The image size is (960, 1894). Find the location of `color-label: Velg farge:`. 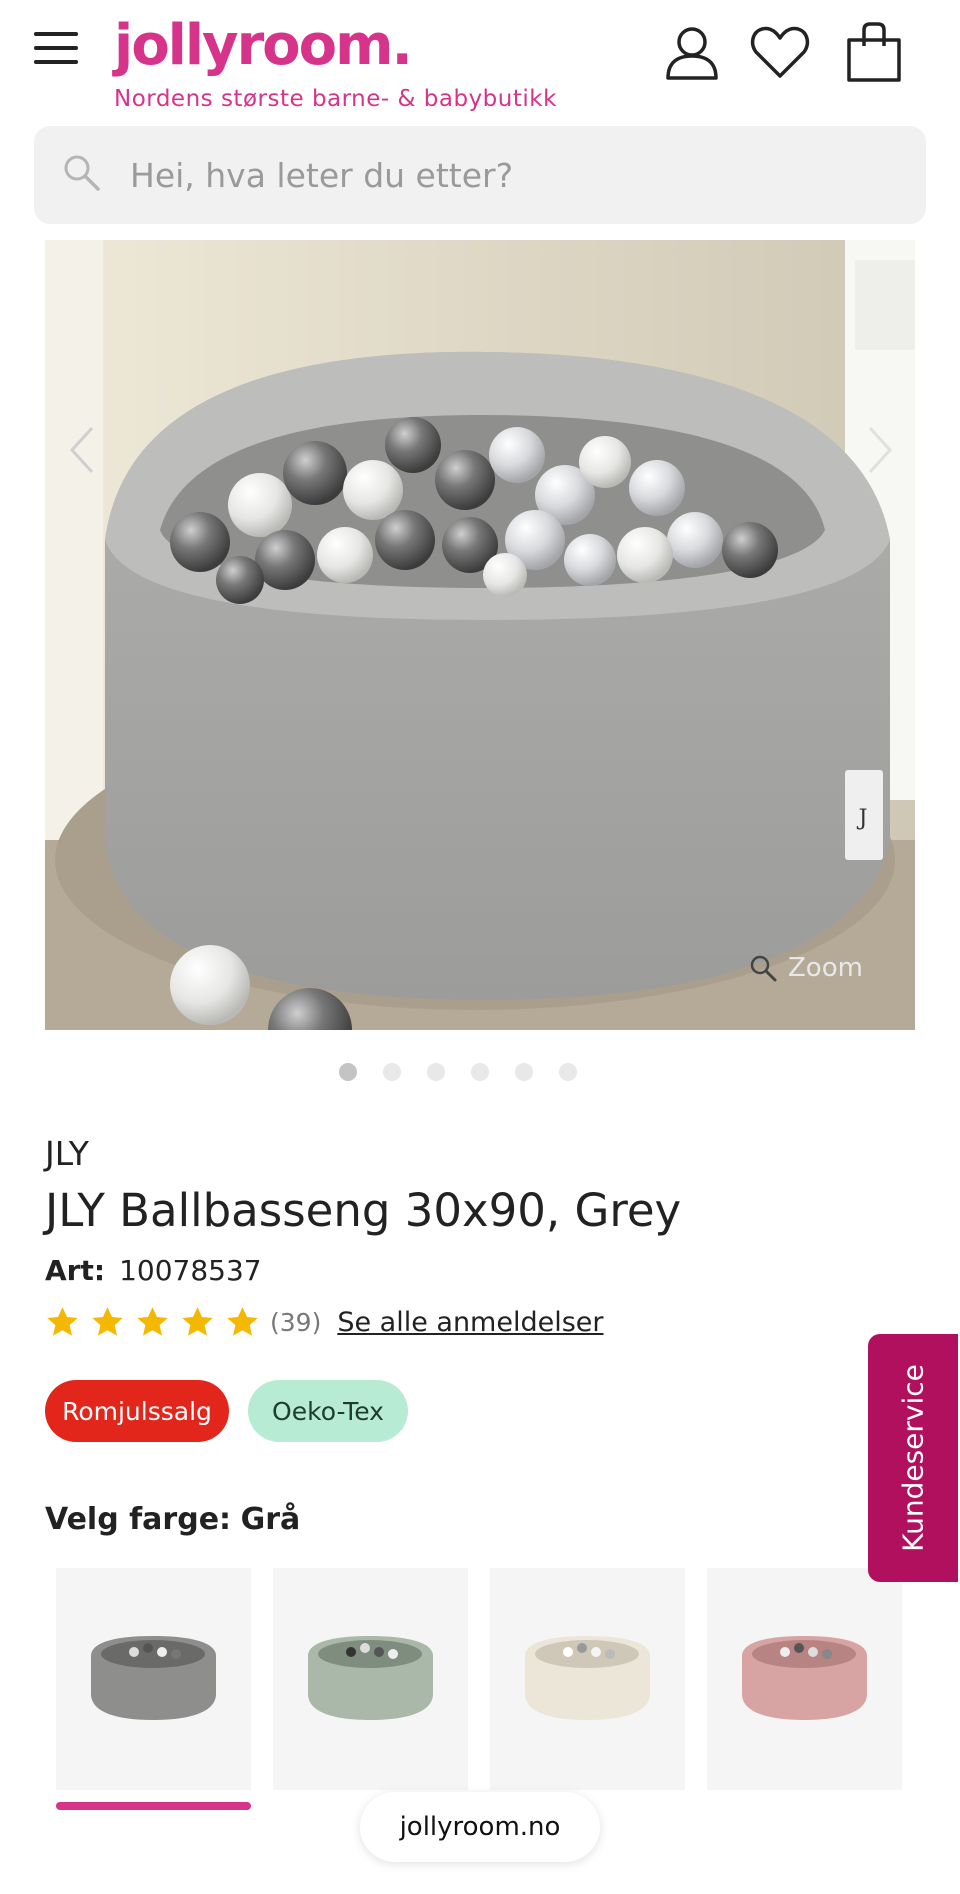

color-label: Velg farge: is located at coordinates (138, 1519).